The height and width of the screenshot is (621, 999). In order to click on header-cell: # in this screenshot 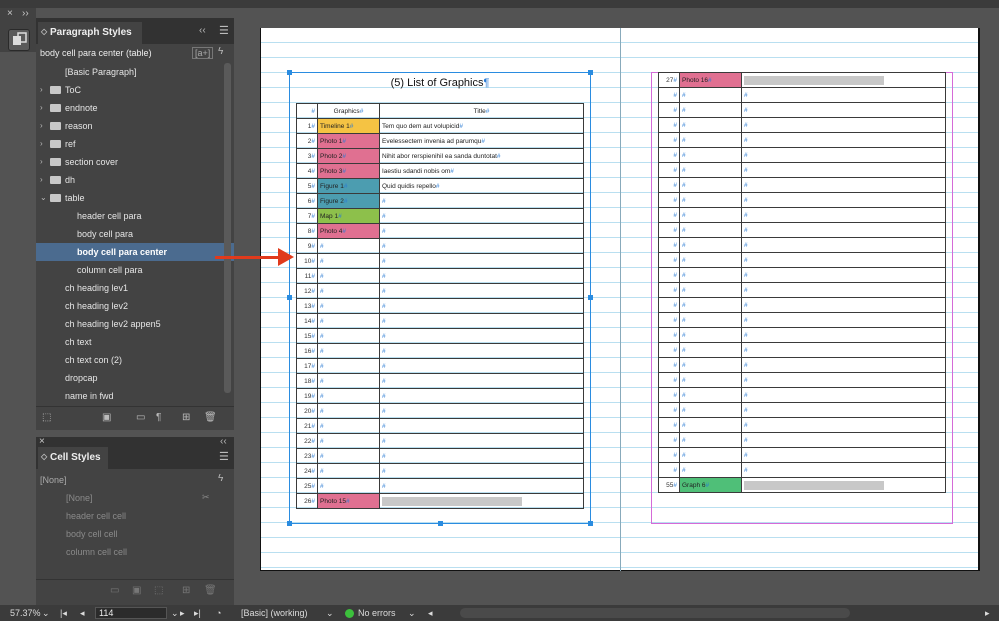, I will do `click(307, 111)`.